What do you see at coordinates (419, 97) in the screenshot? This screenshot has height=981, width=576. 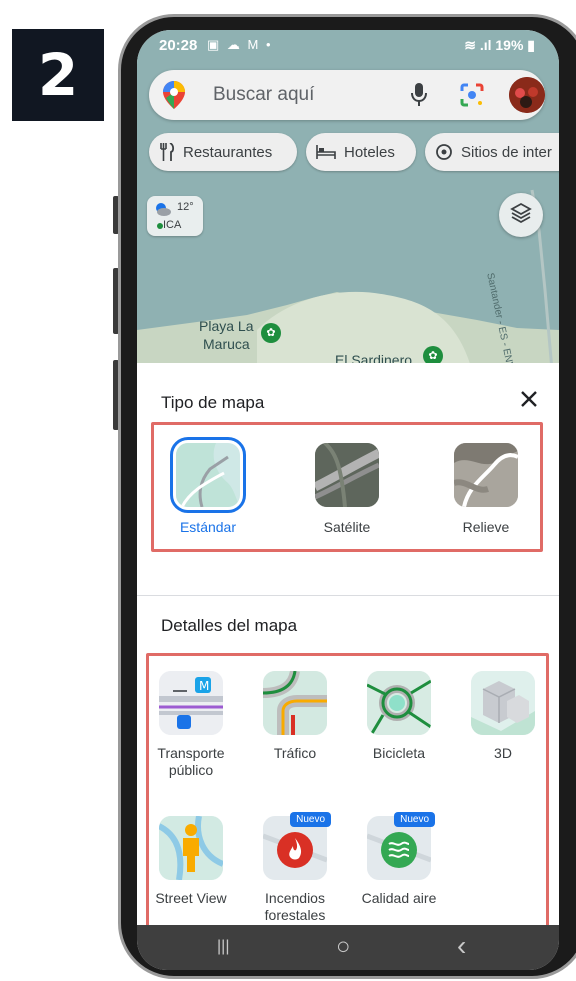 I see `microphone-icon` at bounding box center [419, 97].